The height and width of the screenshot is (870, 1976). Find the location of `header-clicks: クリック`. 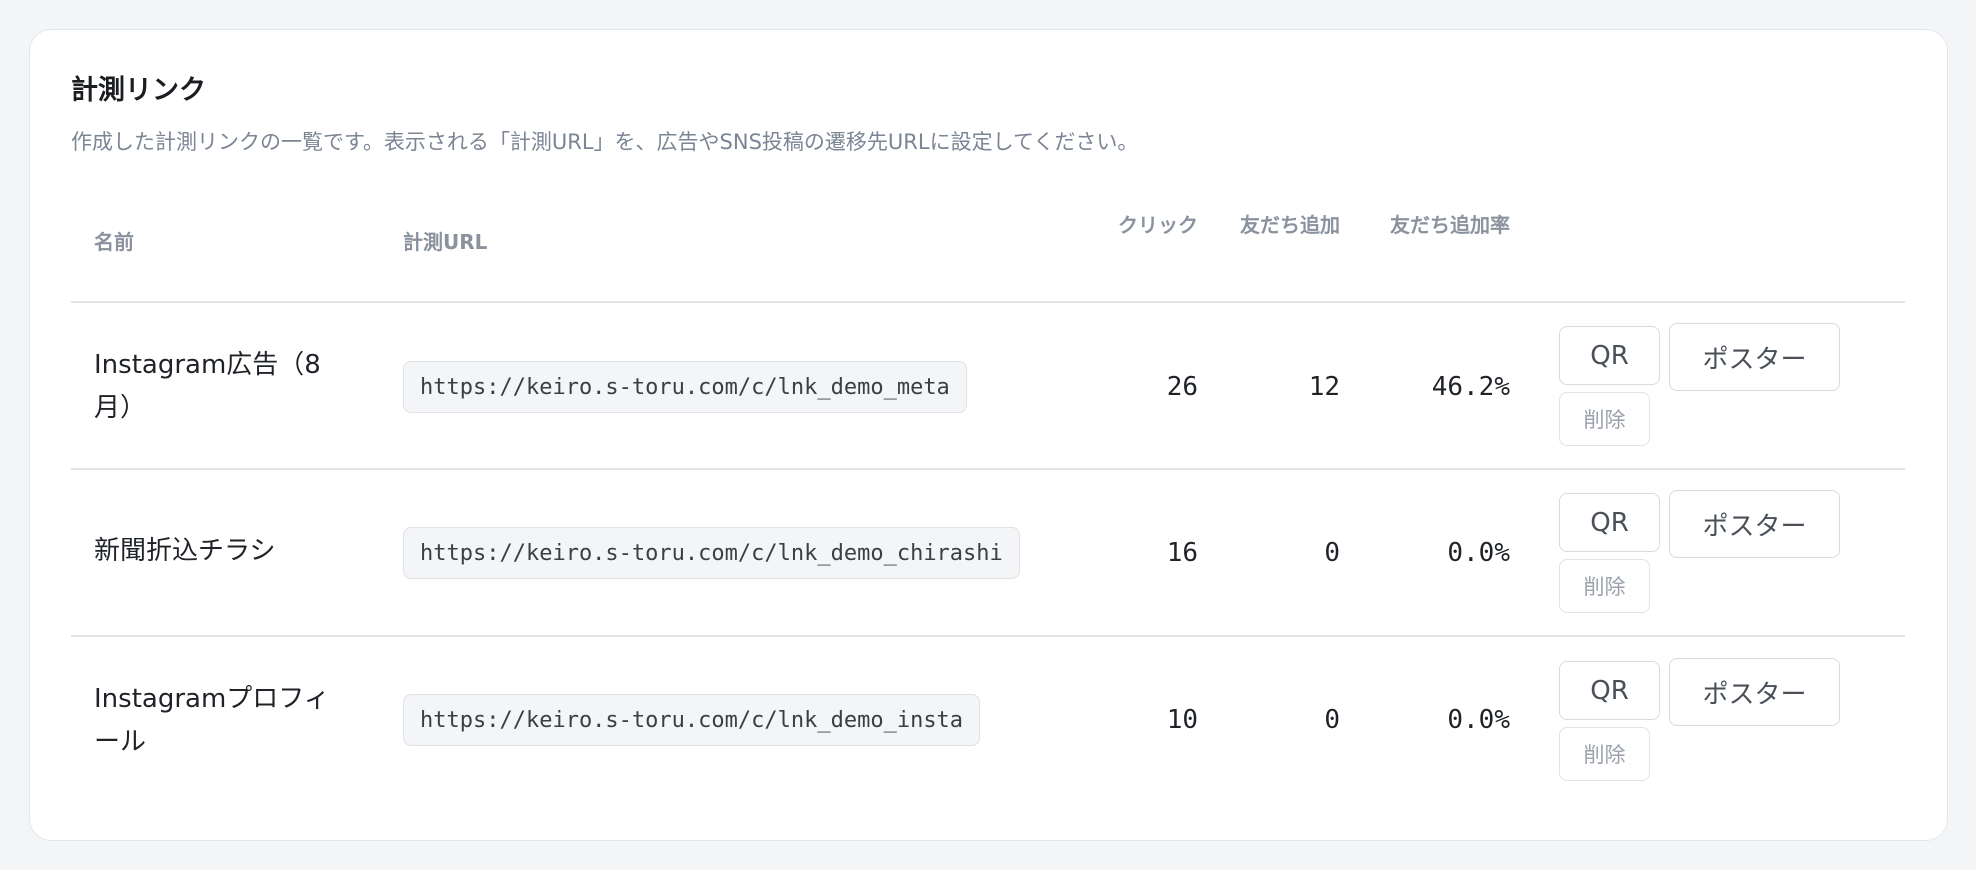

header-clicks: クリック is located at coordinates (1158, 225).